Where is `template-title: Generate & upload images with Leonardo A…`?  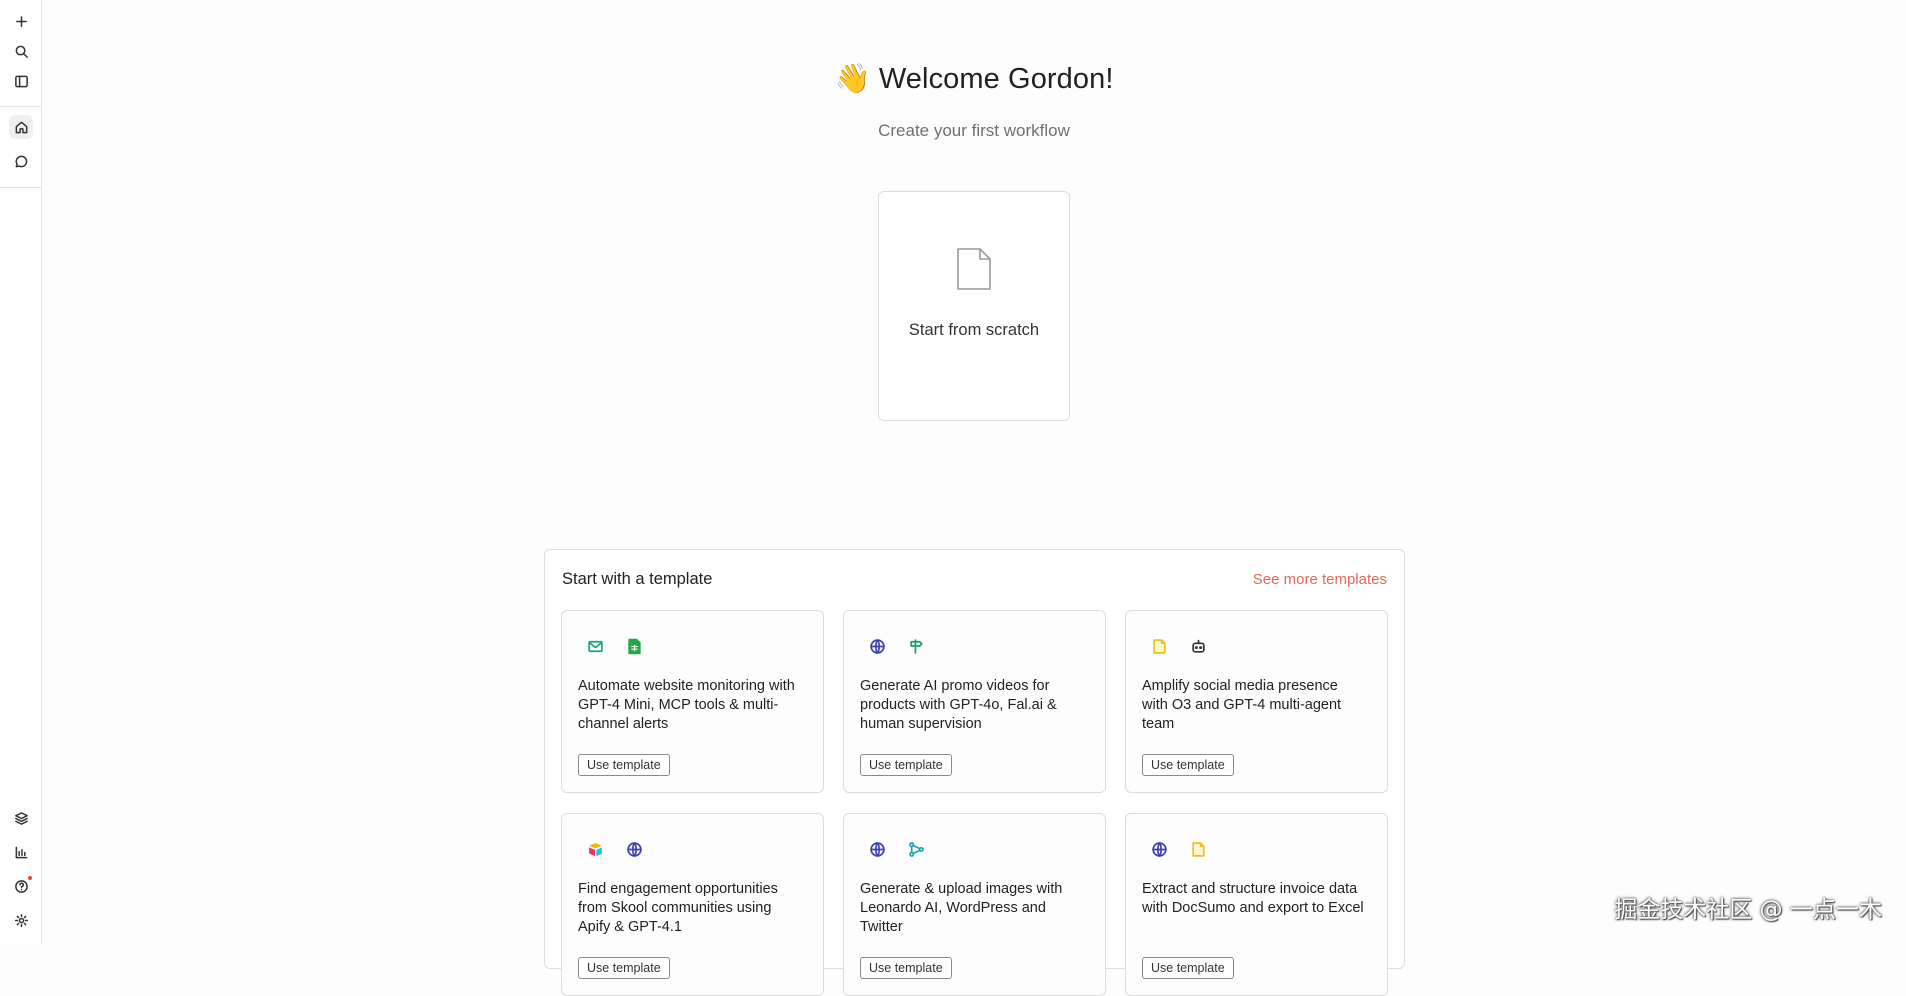 template-title: Generate & upload images with Leonardo A… is located at coordinates (961, 908).